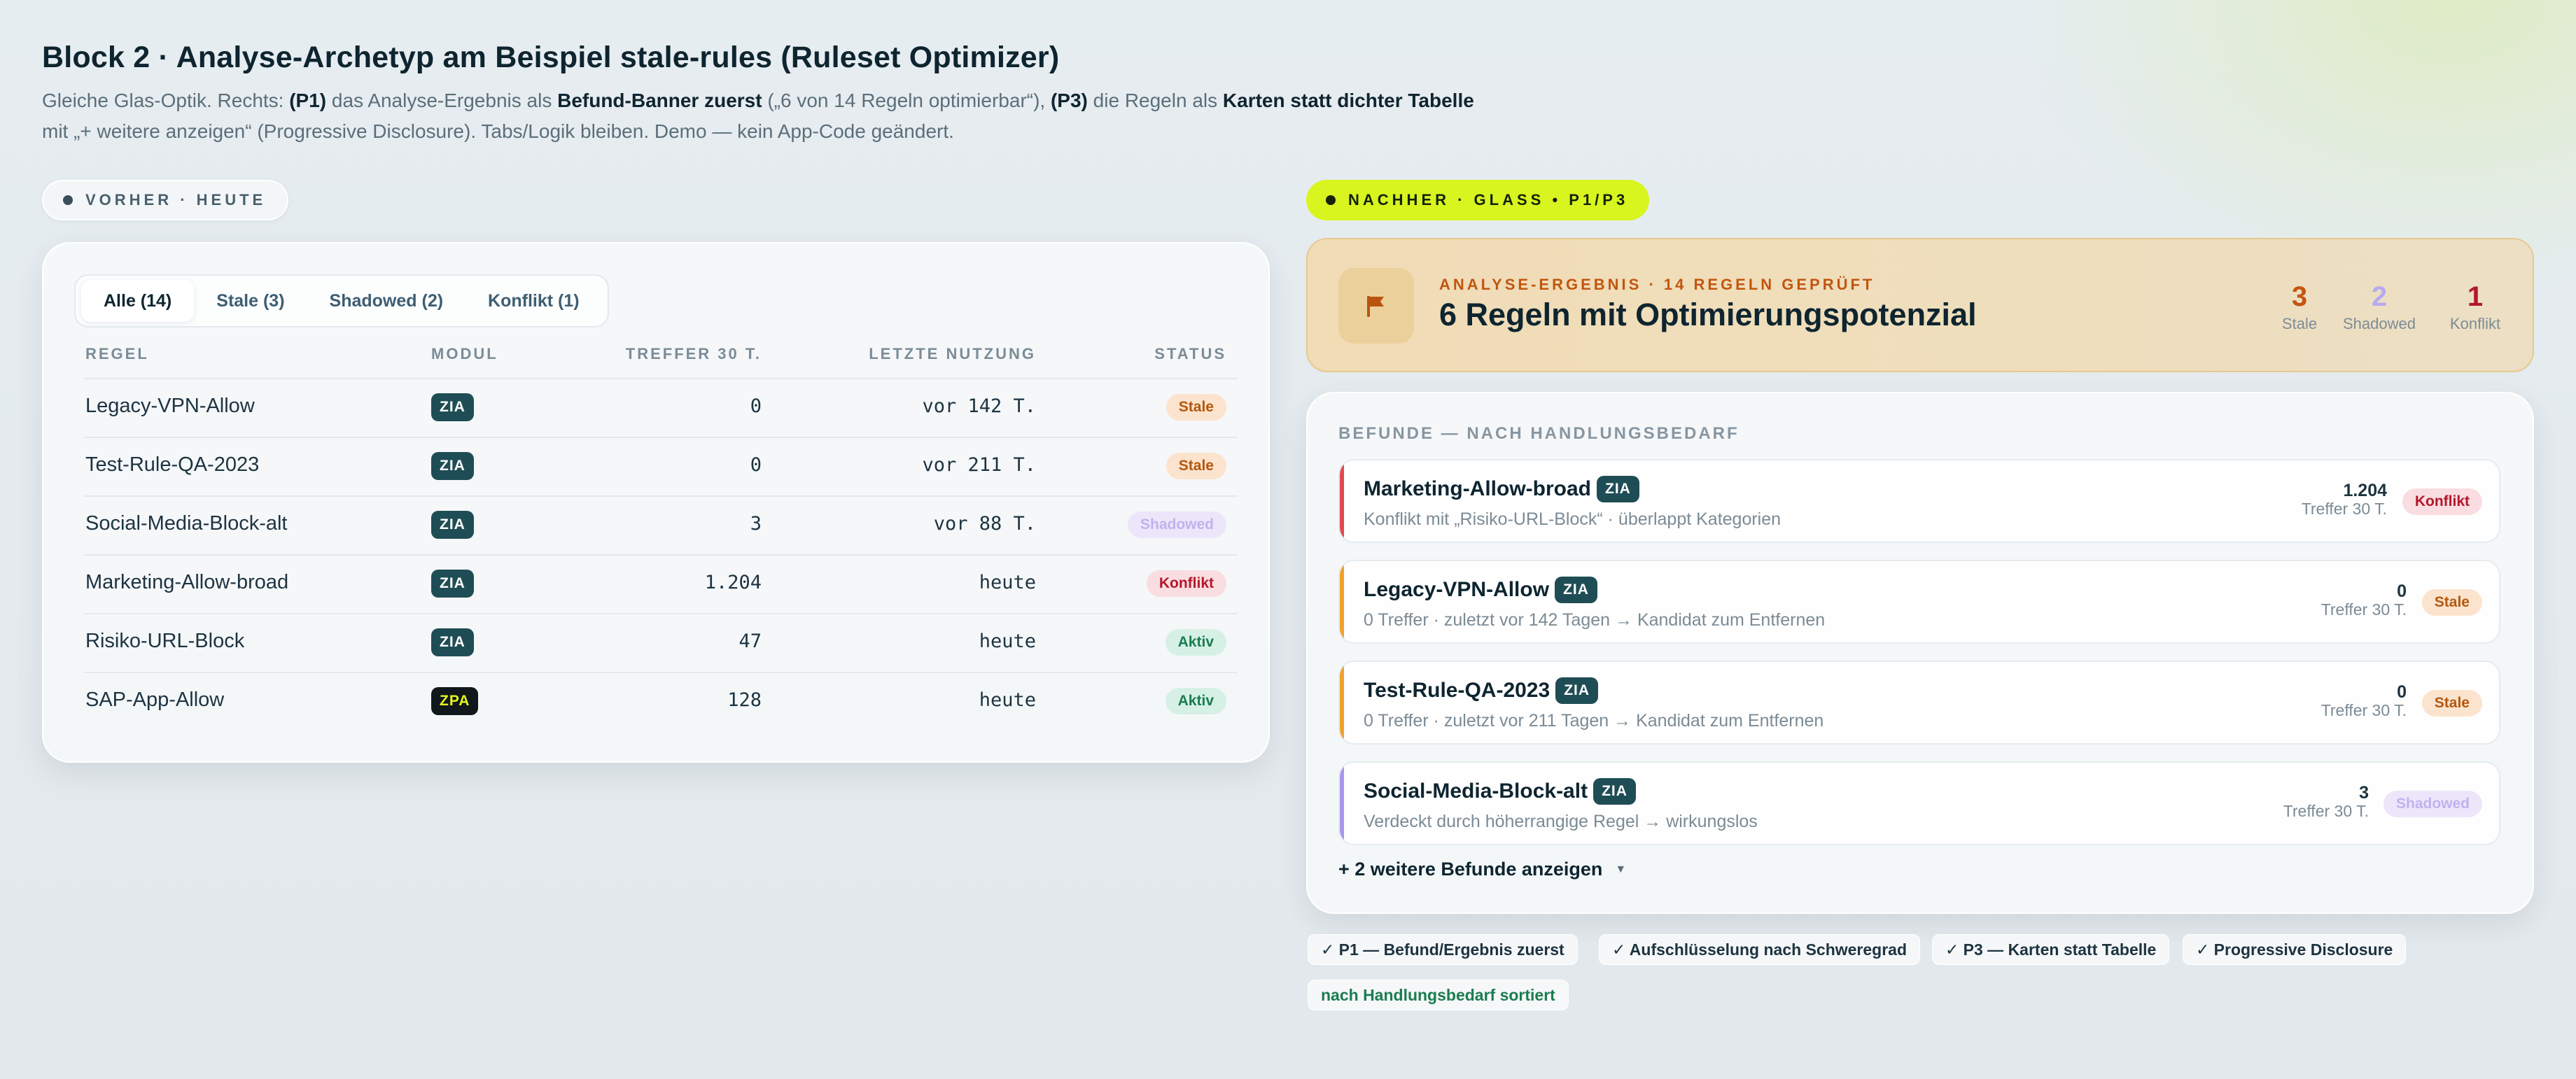 The height and width of the screenshot is (1079, 2576). What do you see at coordinates (1476, 791) in the screenshot?
I see `finding-rule-name: Social-Media-Block-alt` at bounding box center [1476, 791].